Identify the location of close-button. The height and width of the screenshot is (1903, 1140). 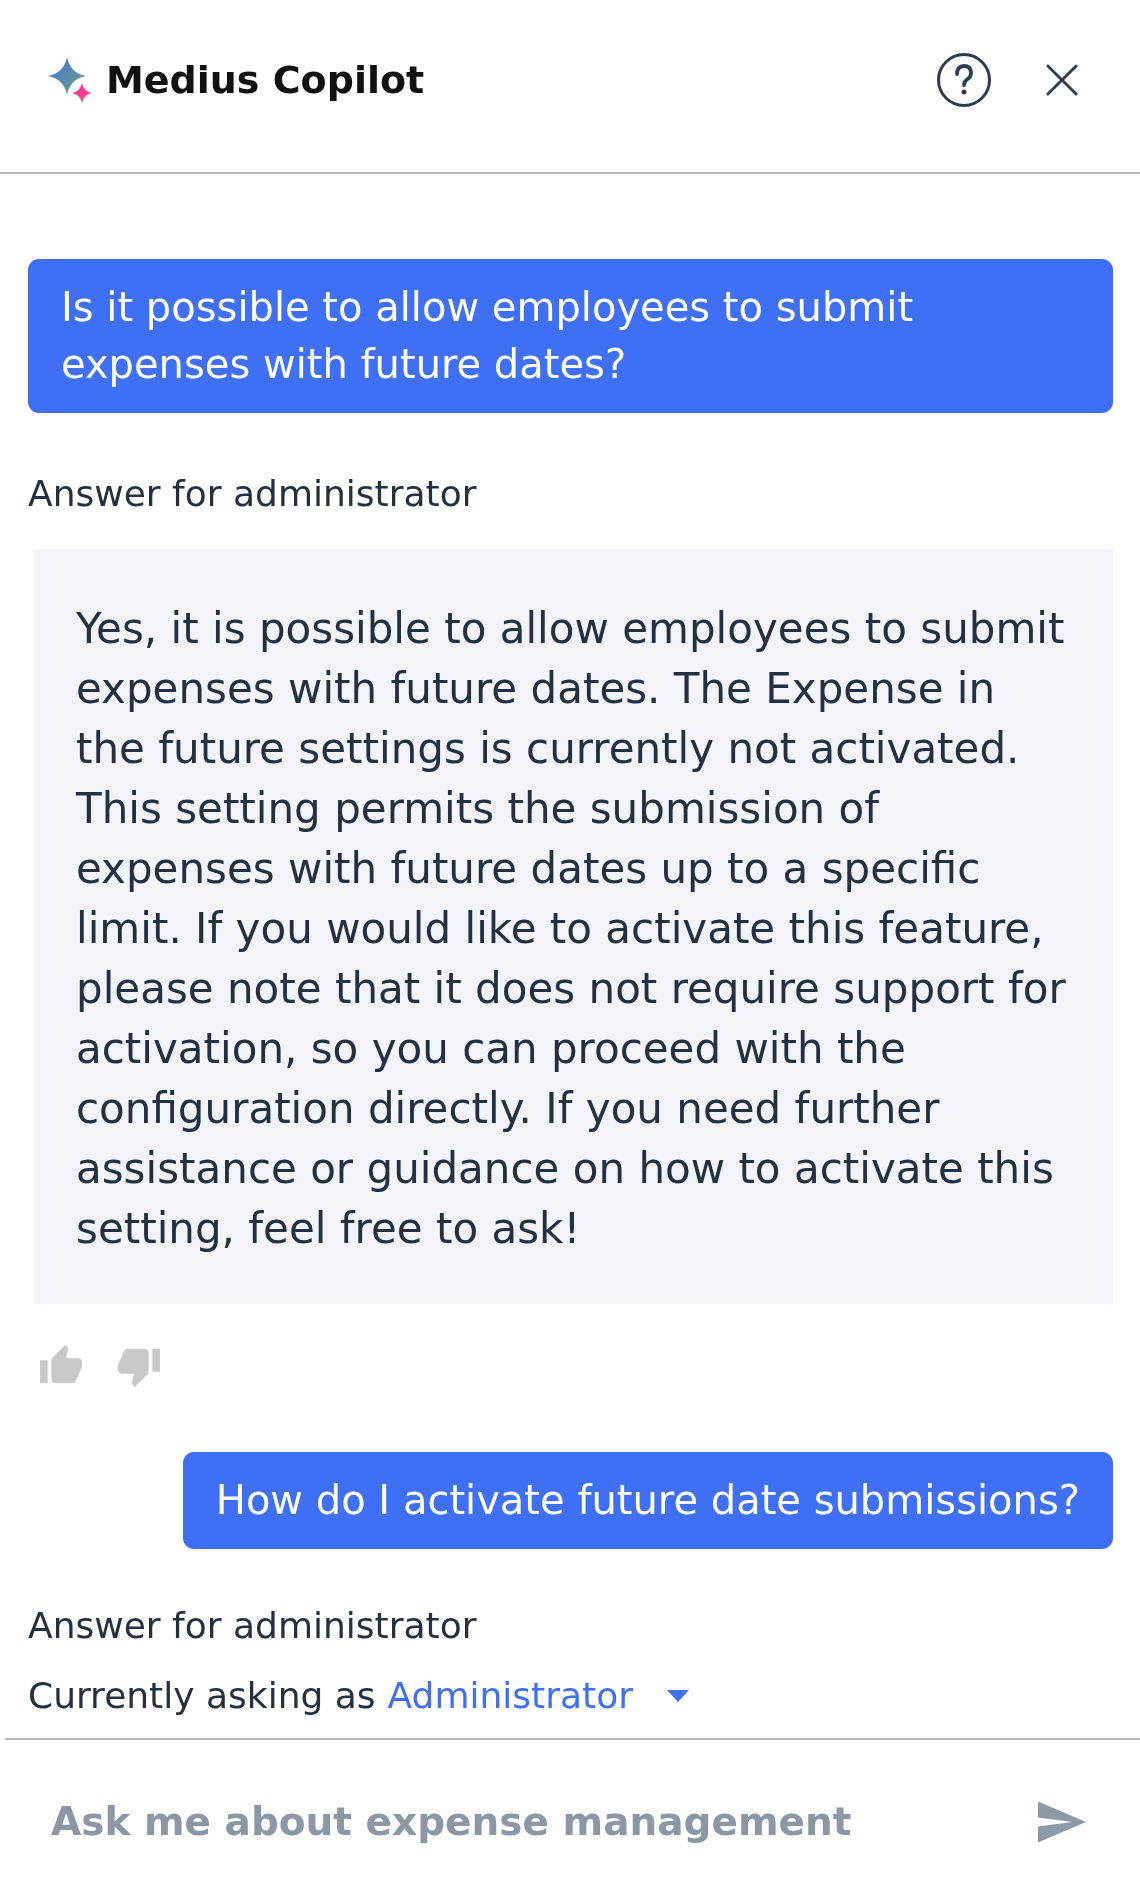
(1062, 80).